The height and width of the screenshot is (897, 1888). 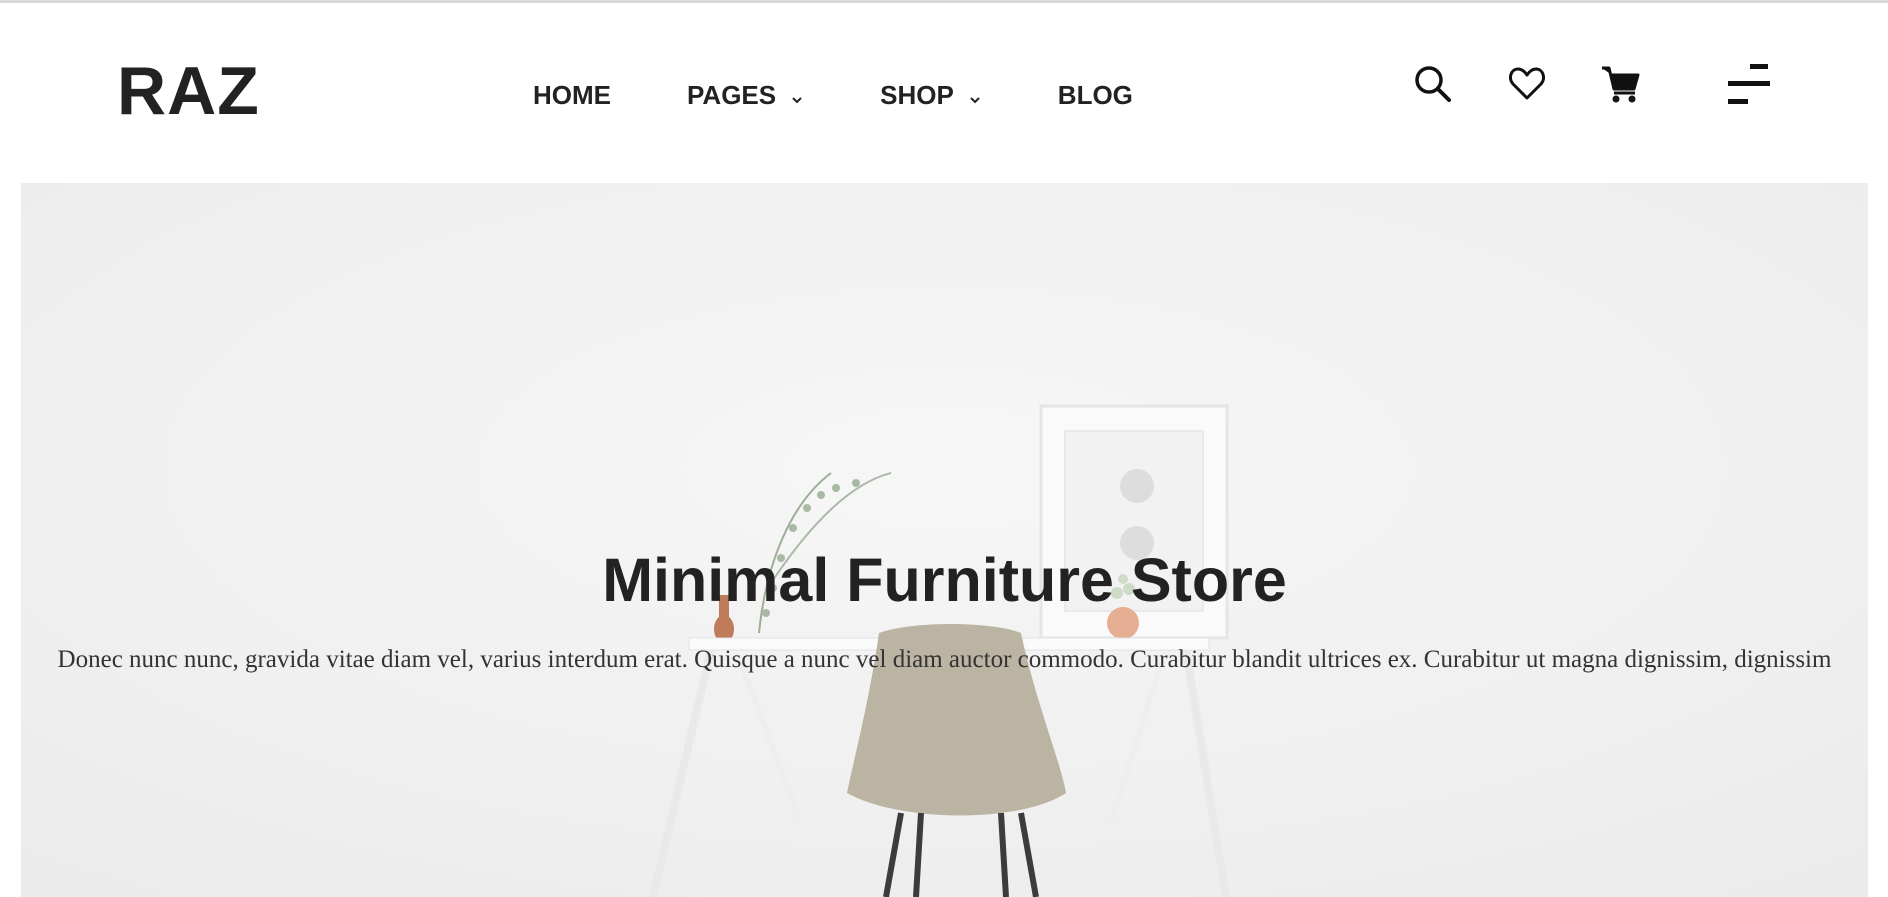 I want to click on menu-icon, so click(x=1749, y=84).